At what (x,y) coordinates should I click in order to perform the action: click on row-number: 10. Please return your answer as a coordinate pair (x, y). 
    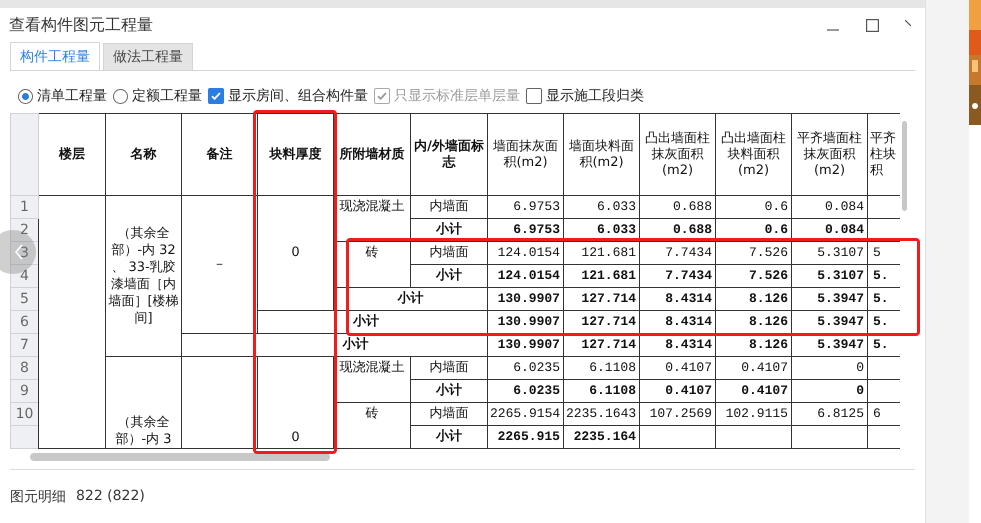
    Looking at the image, I should click on (25, 414).